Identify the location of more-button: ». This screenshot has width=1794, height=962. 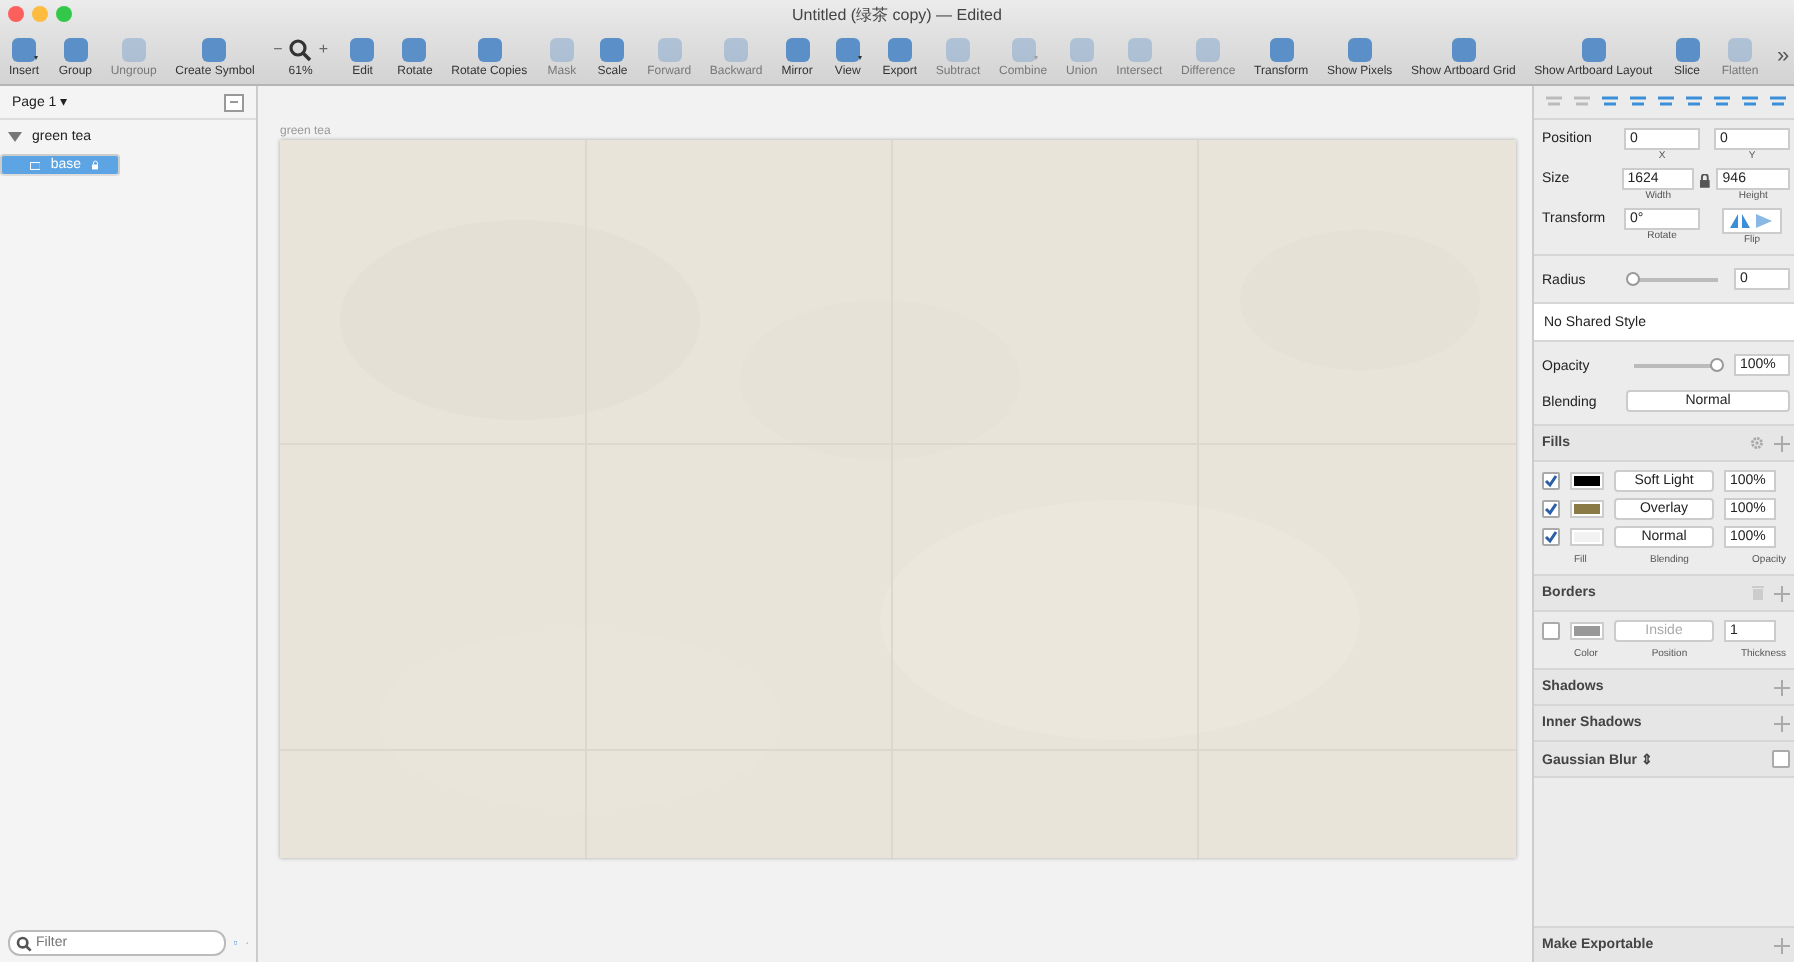
(1783, 56).